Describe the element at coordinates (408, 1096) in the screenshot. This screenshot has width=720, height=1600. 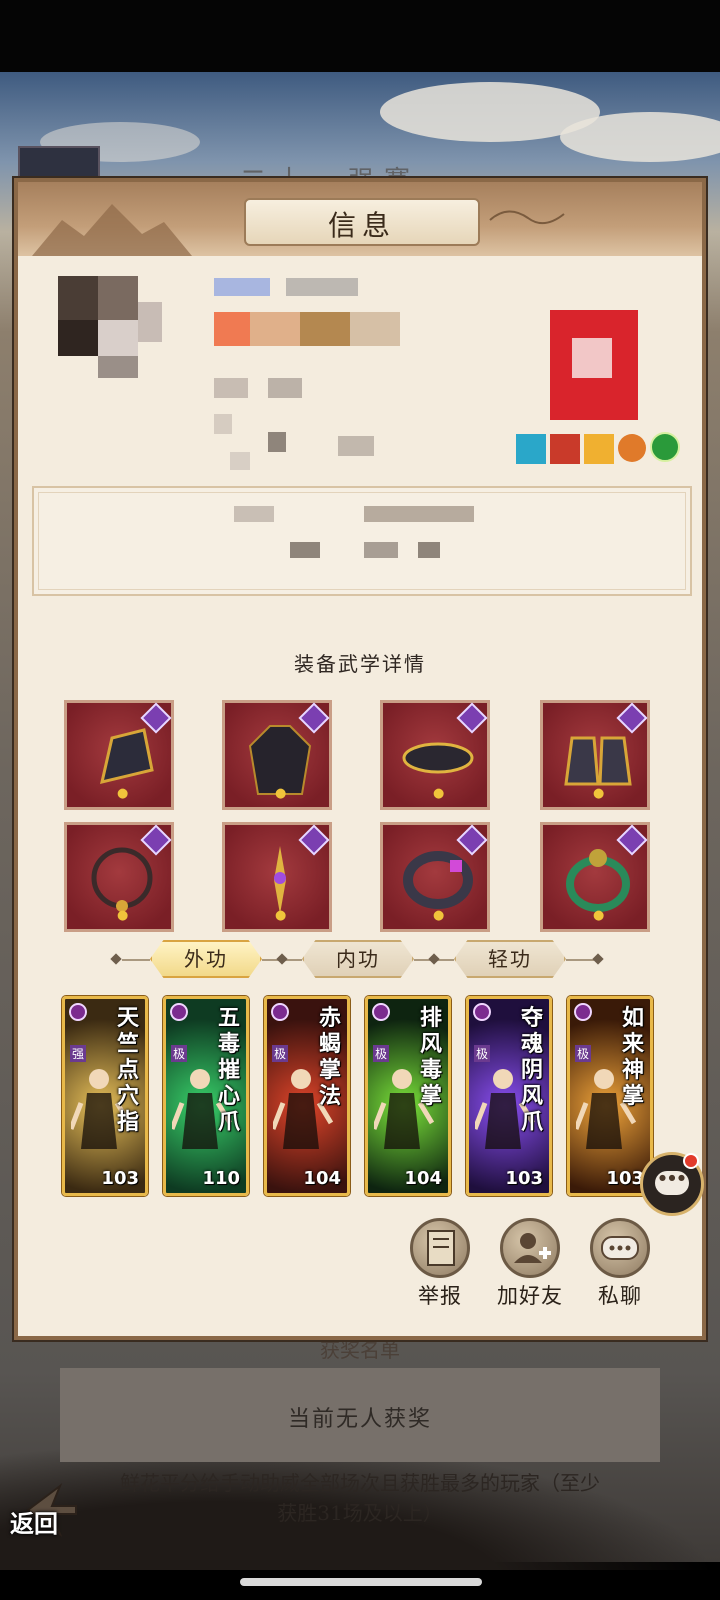
I see `skill-card: 极排风毒掌 104` at that location.